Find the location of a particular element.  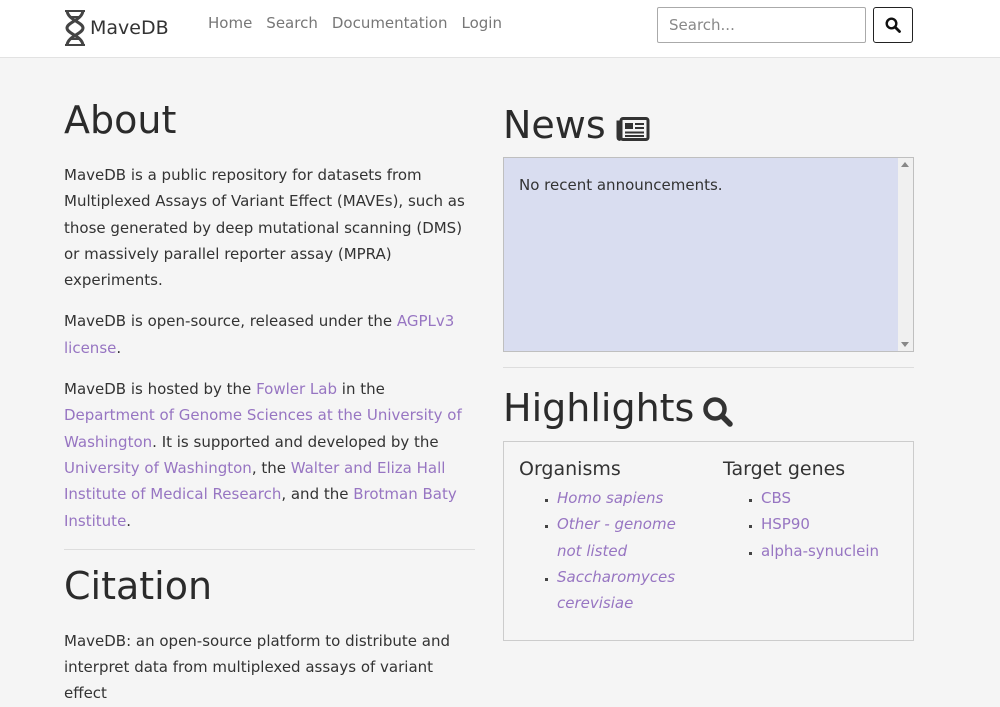

news-scrollbar is located at coordinates (905, 254).